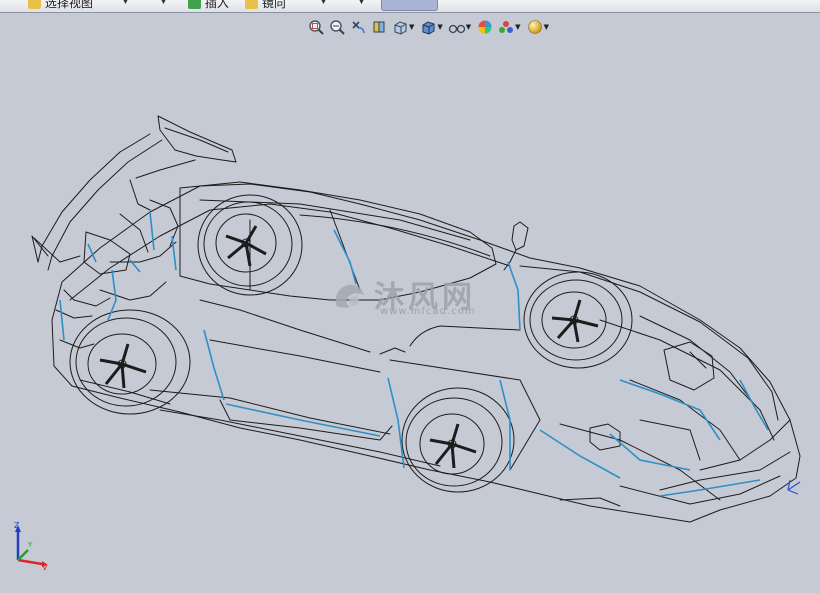 This screenshot has width=820, height=593. I want to click on previous-view-icon, so click(358, 27).